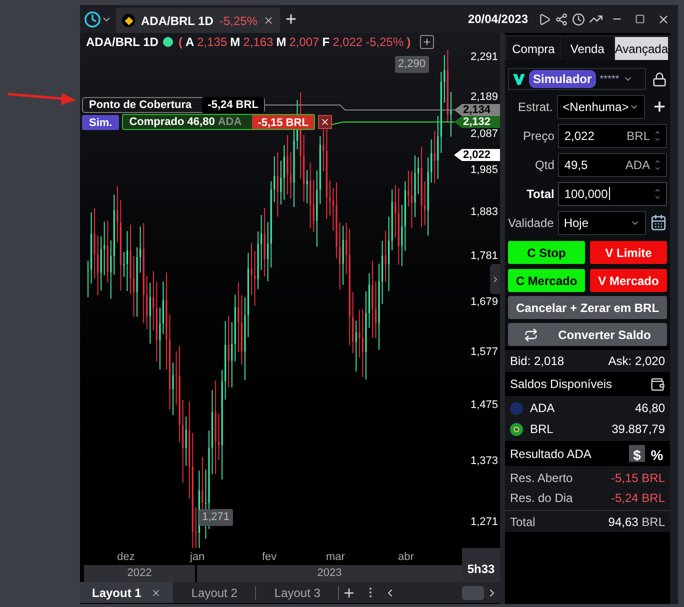 The image size is (684, 607). I want to click on ohlc-value: 2,163, so click(258, 42).